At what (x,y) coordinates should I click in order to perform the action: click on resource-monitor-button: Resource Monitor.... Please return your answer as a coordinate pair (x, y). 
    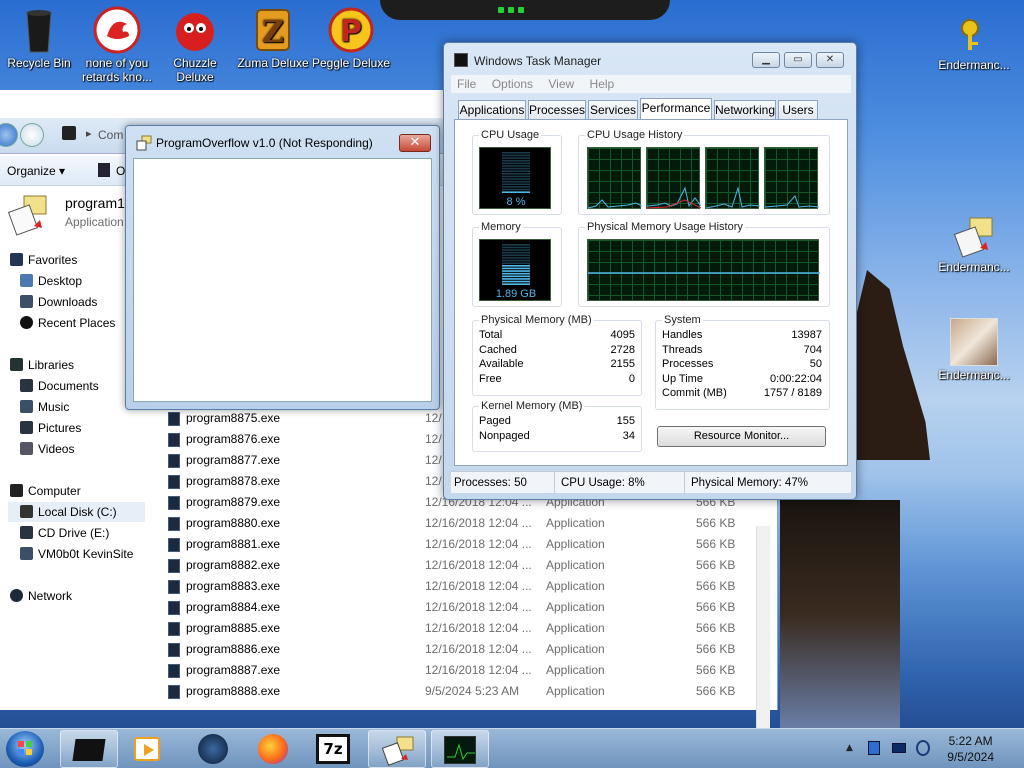
    Looking at the image, I should click on (741, 436).